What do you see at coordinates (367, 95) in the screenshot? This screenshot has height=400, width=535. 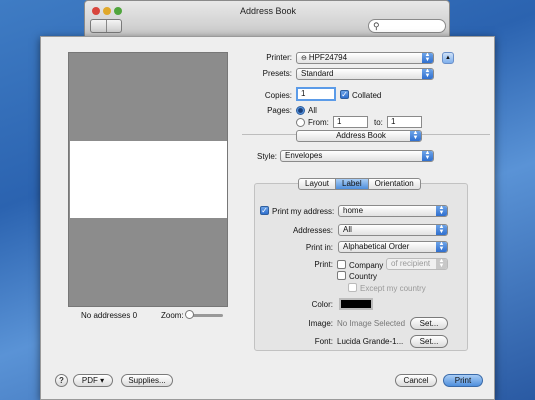 I see `collated-label: Collated` at bounding box center [367, 95].